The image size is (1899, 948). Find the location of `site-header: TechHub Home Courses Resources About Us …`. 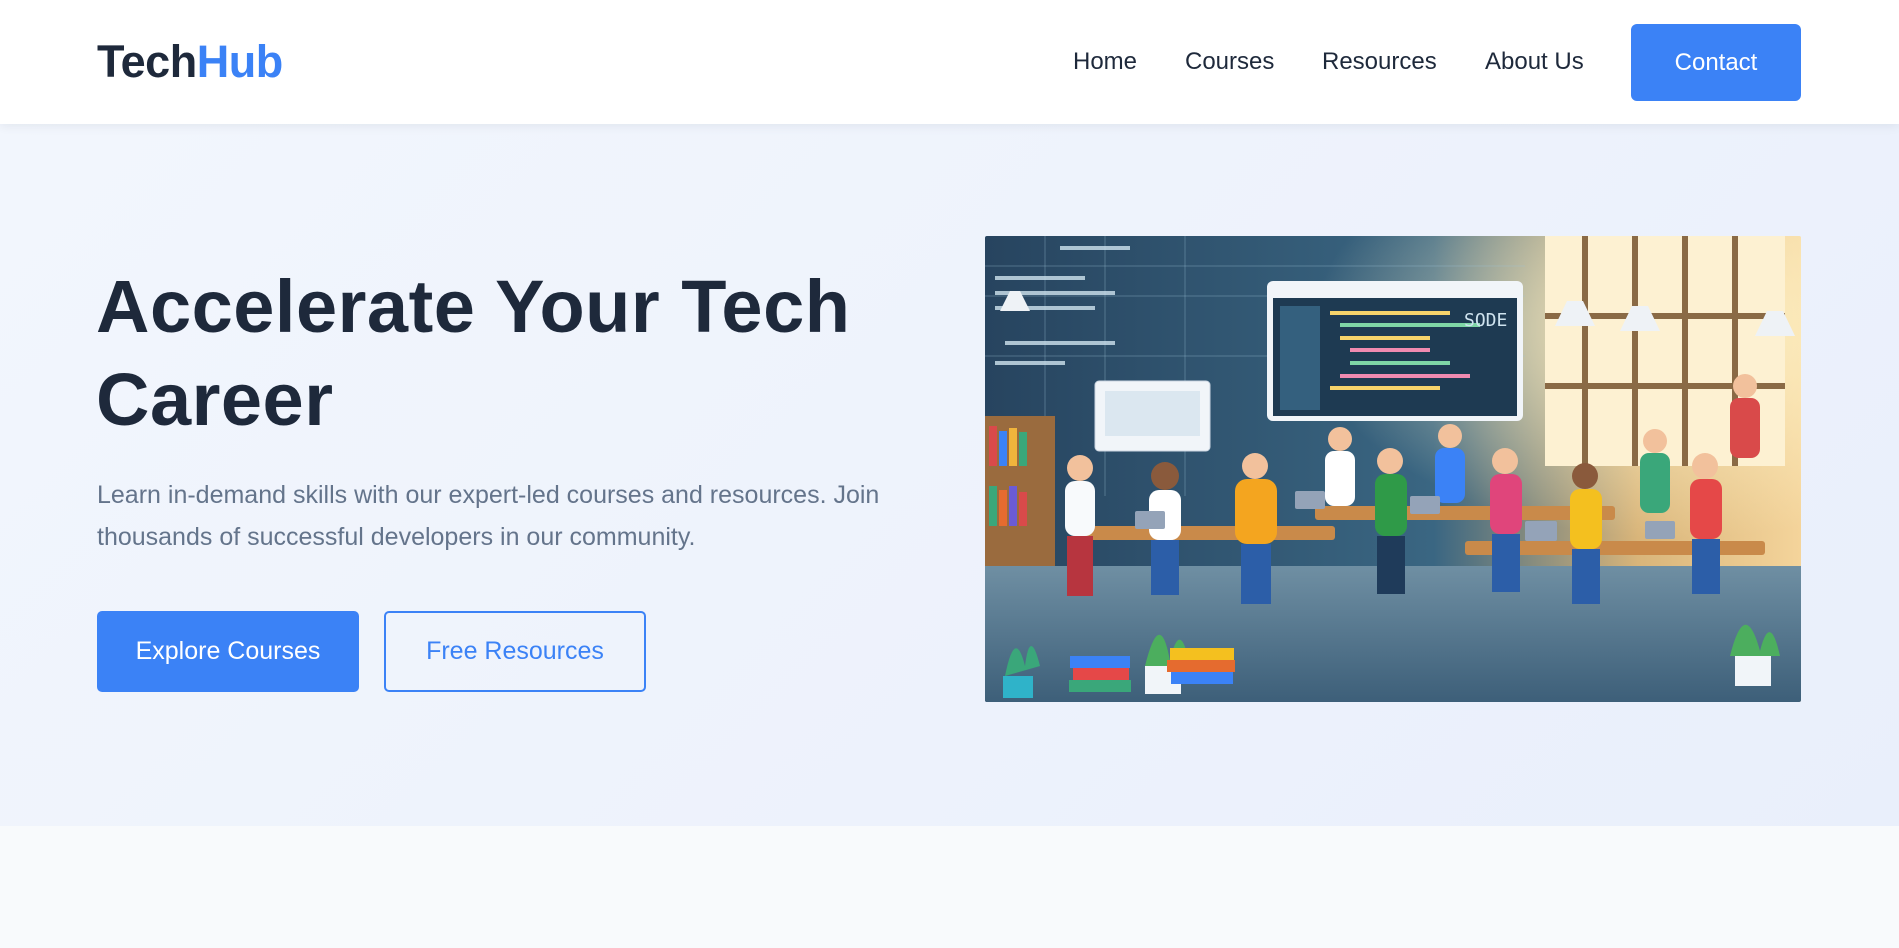

site-header: TechHub Home Courses Resources About Us … is located at coordinates (949, 62).